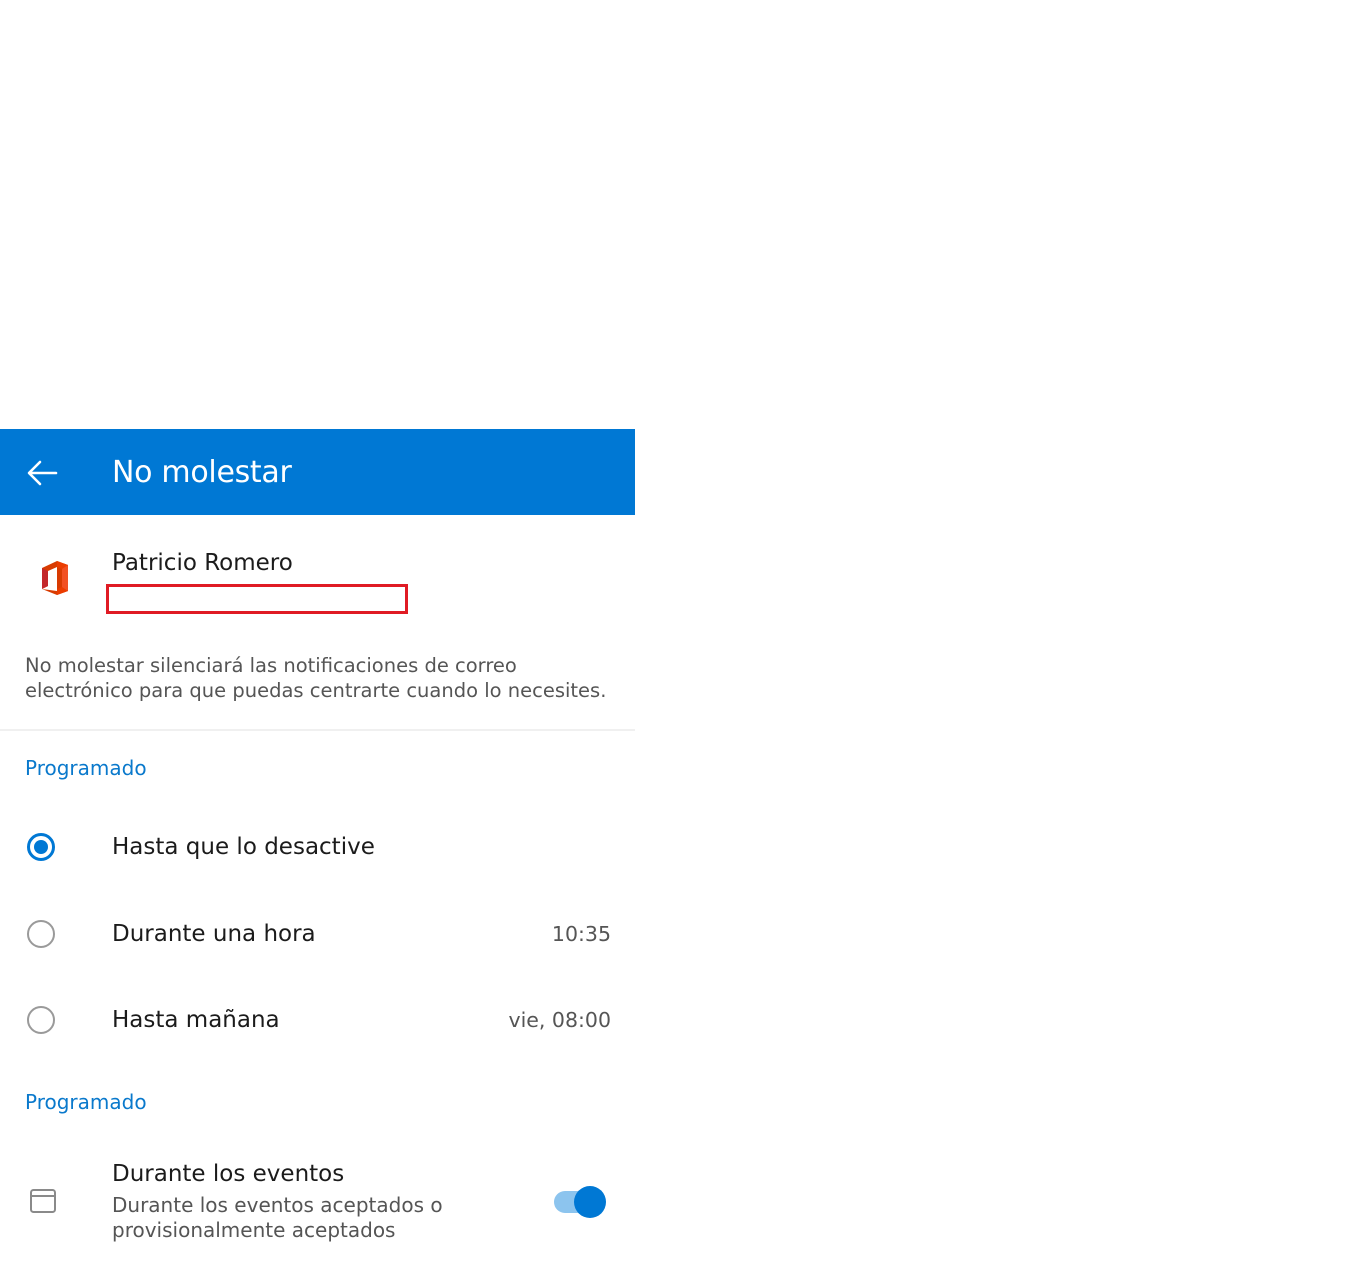  Describe the element at coordinates (55, 578) in the screenshot. I see `office-logo-icon` at that location.